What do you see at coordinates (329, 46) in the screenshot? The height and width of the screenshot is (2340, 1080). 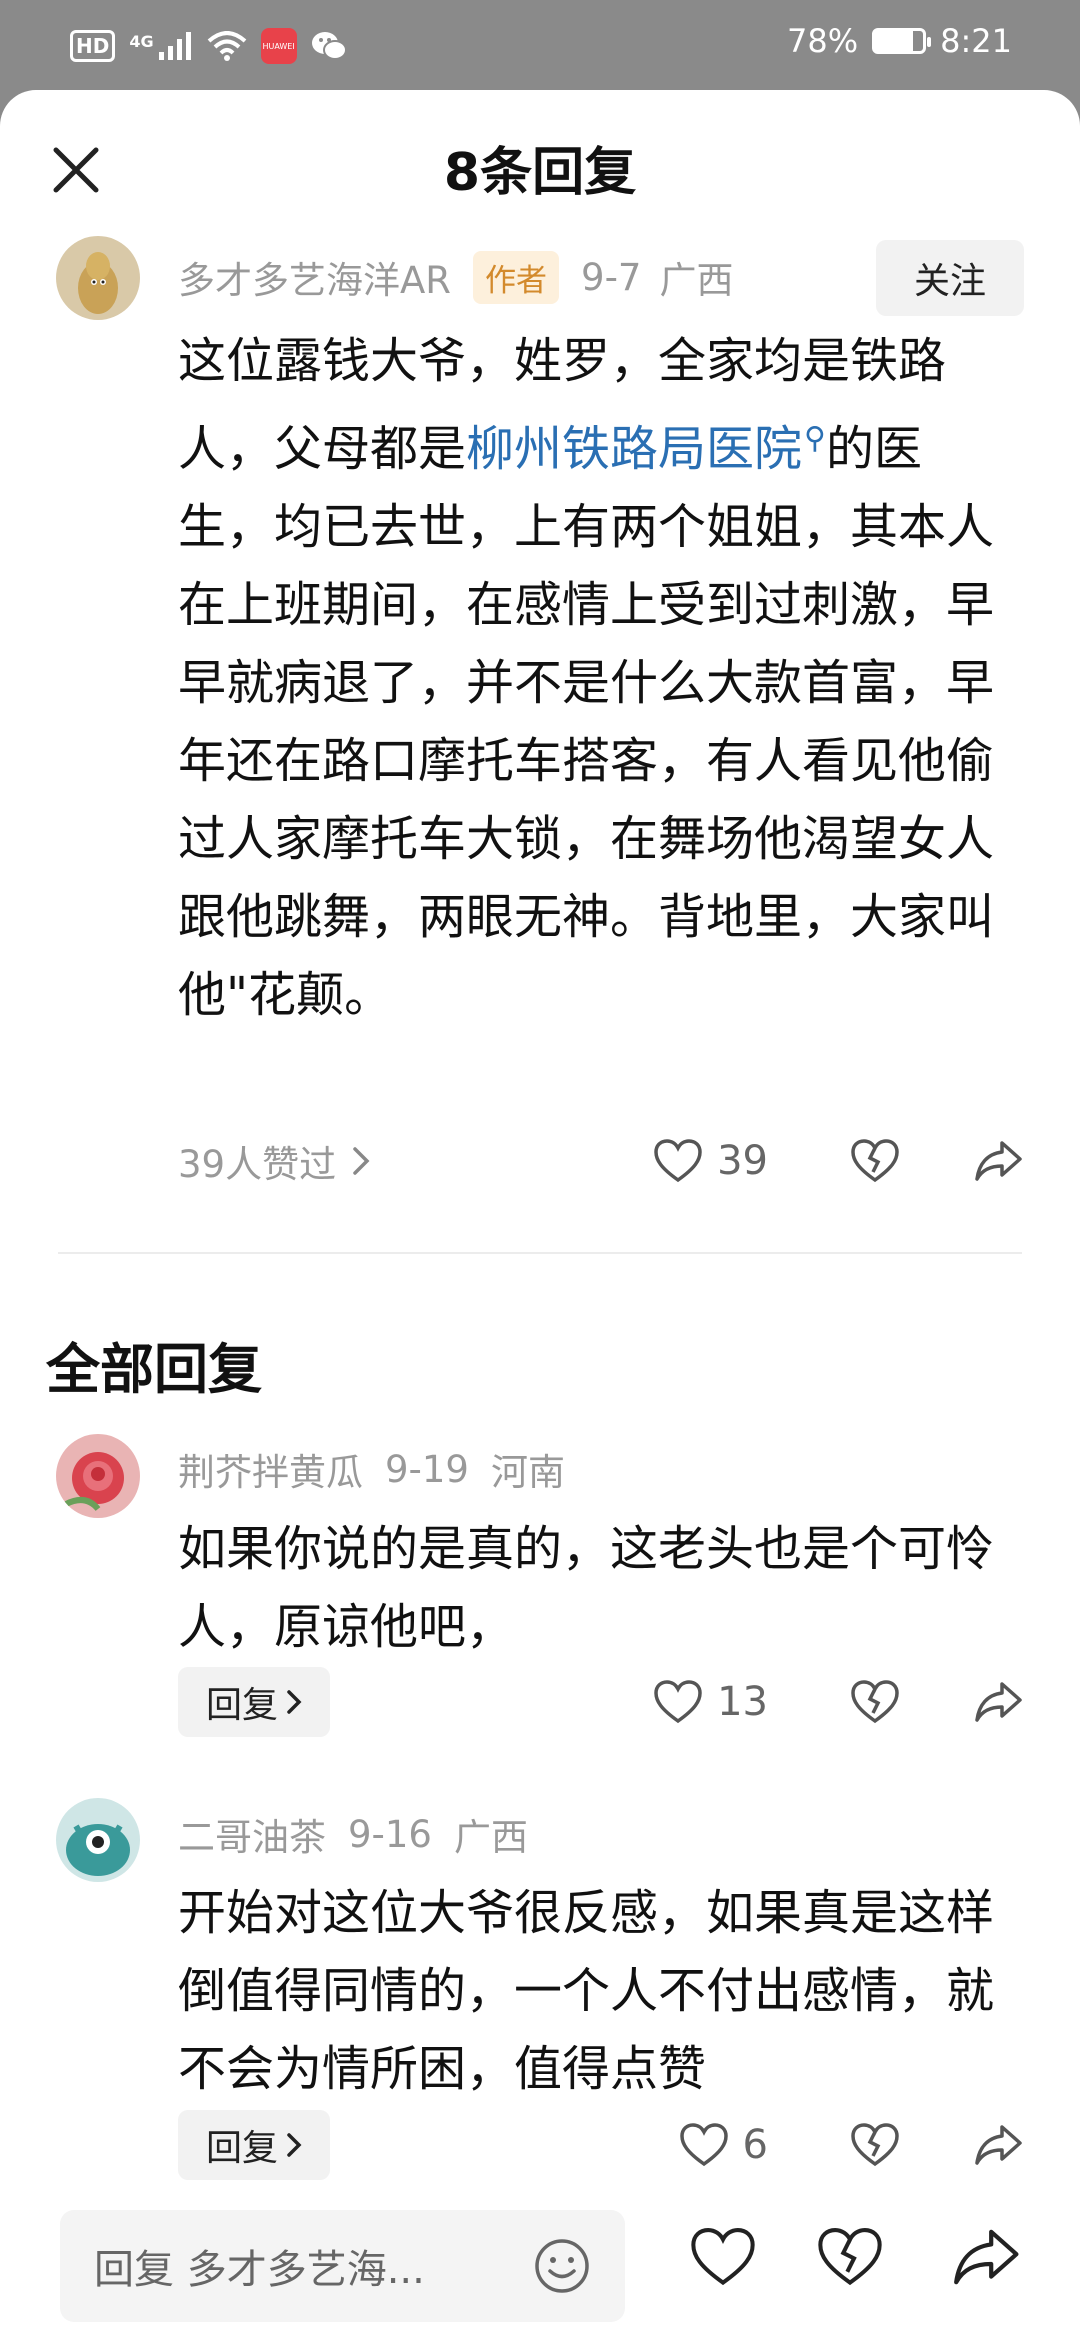 I see `wechat-icon` at bounding box center [329, 46].